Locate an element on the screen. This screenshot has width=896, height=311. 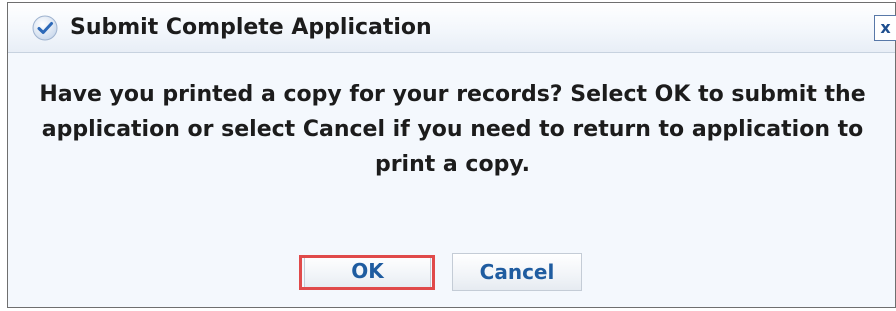
ok-button: OK is located at coordinates (367, 272).